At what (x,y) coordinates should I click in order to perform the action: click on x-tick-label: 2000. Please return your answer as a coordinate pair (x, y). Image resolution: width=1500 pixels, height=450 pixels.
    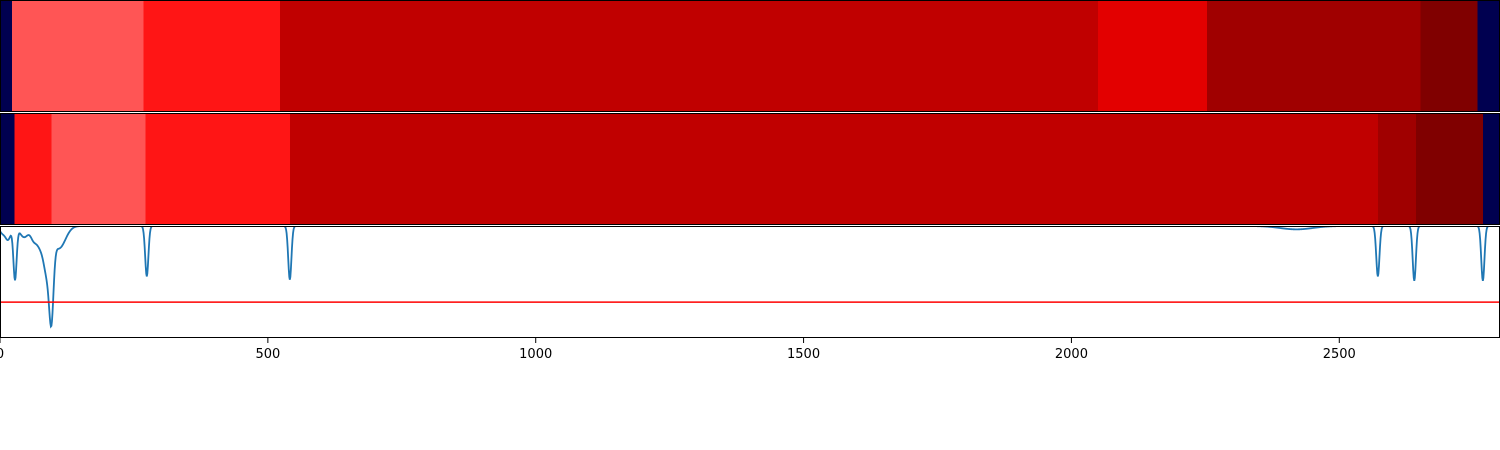
    Looking at the image, I should click on (1071, 354).